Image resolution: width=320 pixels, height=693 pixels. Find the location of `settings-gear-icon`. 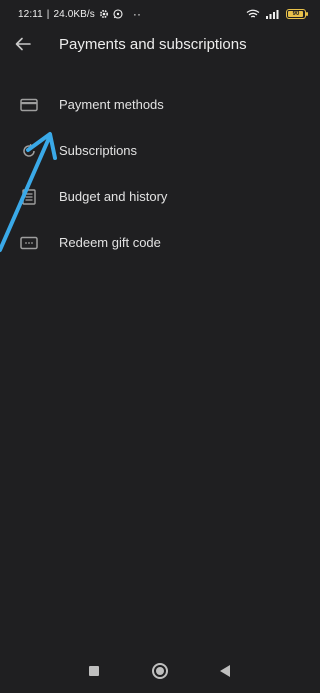

settings-gear-icon is located at coordinates (104, 14).